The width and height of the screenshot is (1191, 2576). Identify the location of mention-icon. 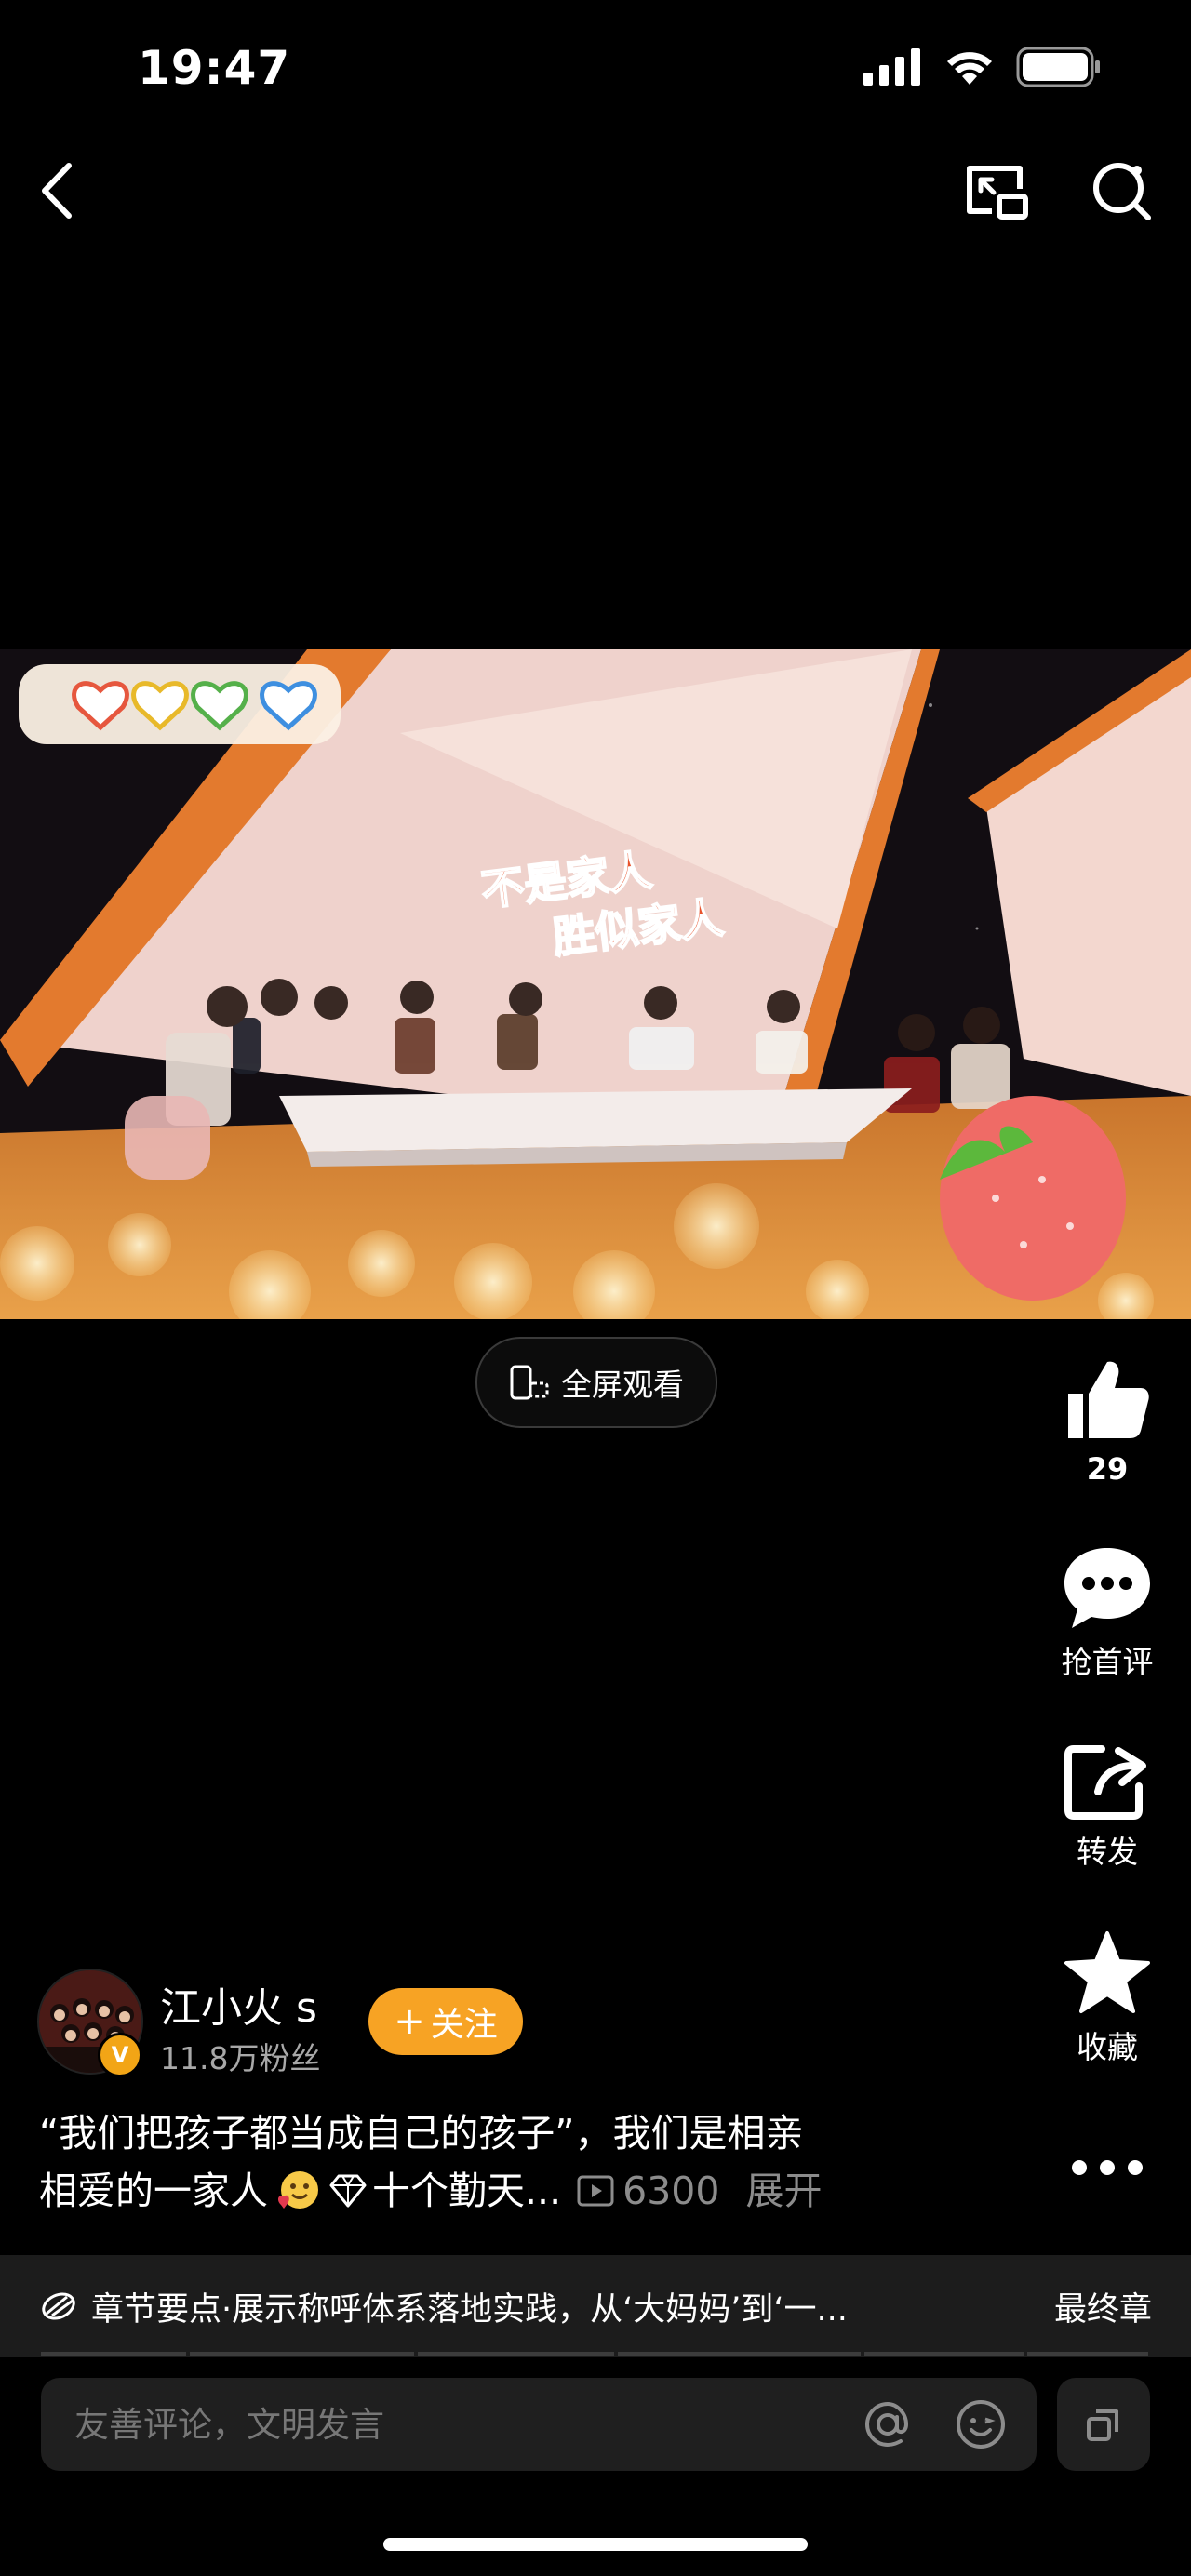
(888, 2424).